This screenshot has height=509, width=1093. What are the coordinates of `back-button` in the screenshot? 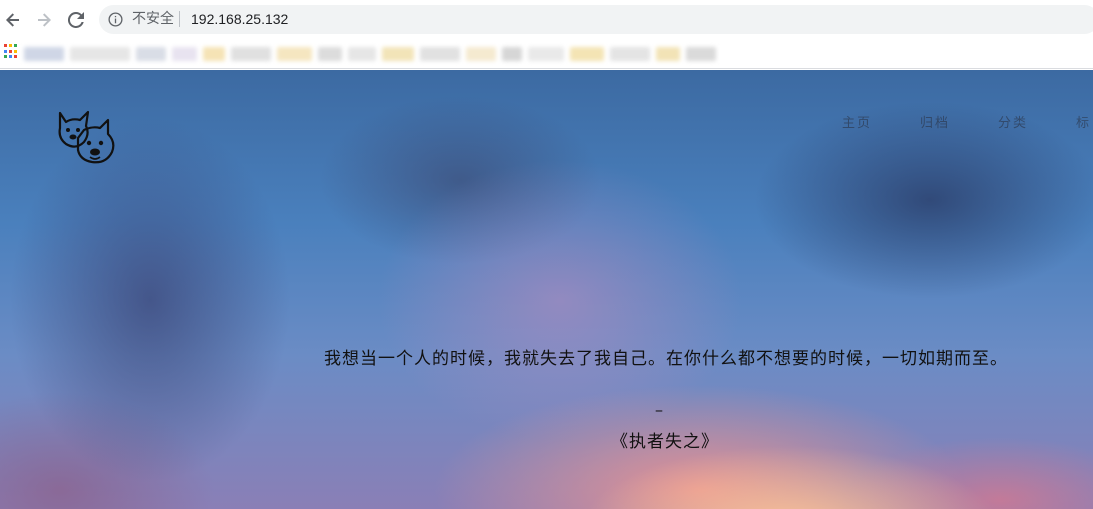 It's located at (13, 20).